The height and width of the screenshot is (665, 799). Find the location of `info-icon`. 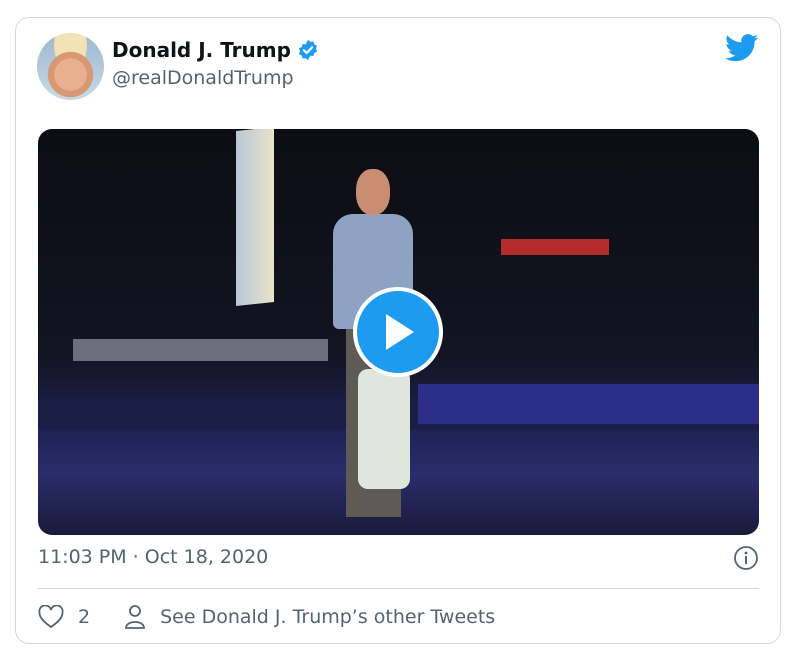

info-icon is located at coordinates (746, 558).